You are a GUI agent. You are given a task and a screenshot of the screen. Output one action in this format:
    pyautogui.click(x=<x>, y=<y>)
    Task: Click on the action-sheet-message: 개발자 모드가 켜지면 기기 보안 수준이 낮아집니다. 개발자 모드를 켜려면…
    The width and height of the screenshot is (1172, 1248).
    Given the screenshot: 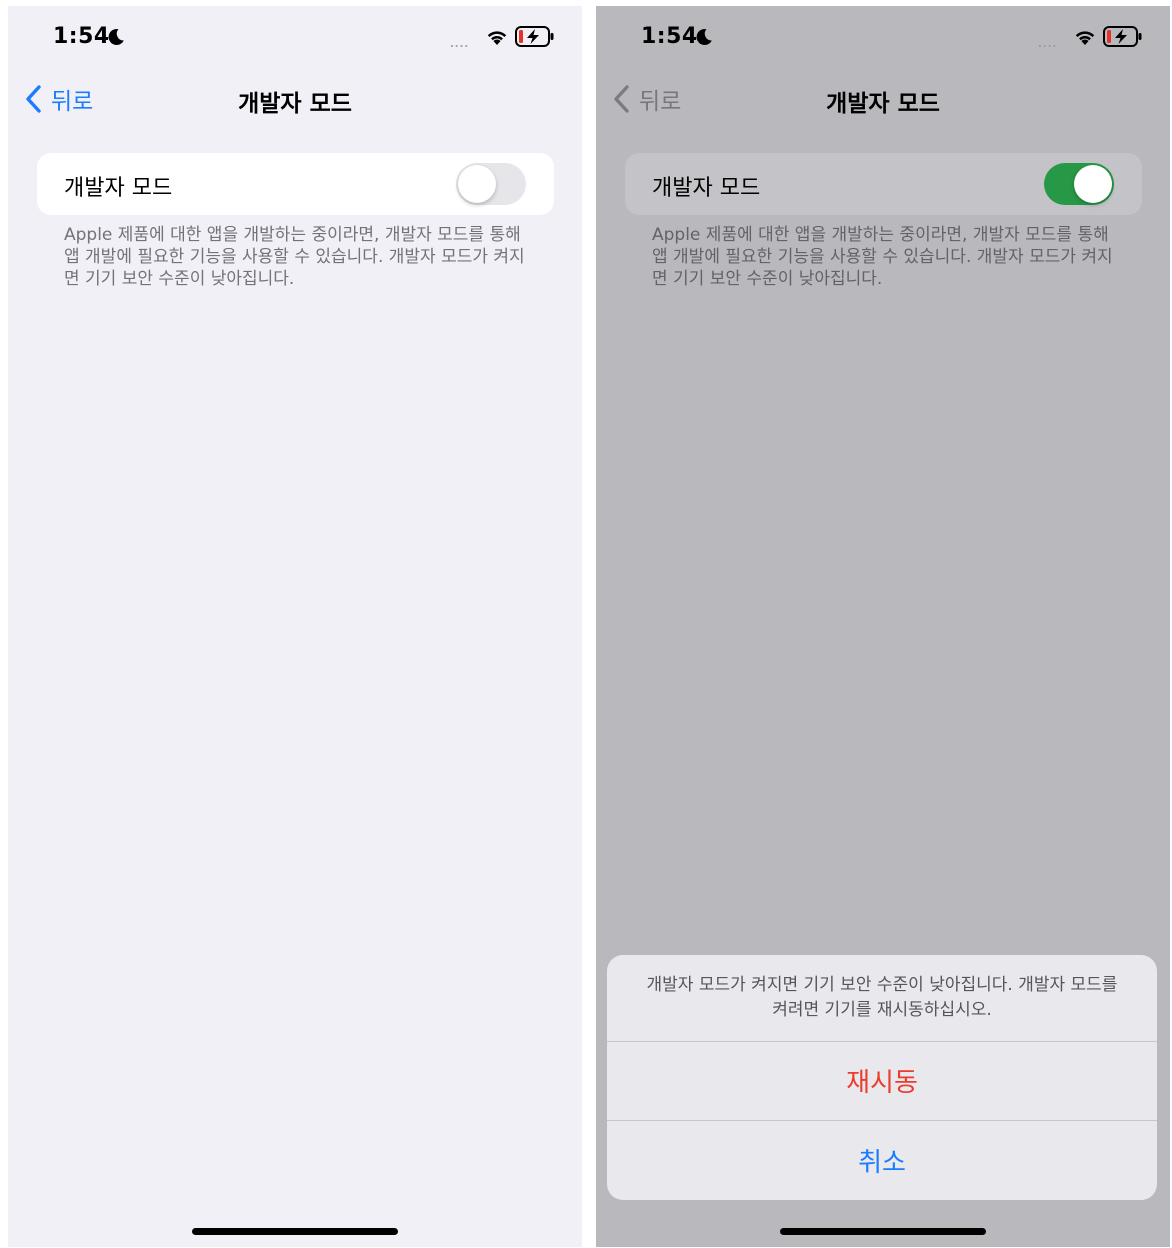 What is the action you would take?
    pyautogui.click(x=882, y=997)
    